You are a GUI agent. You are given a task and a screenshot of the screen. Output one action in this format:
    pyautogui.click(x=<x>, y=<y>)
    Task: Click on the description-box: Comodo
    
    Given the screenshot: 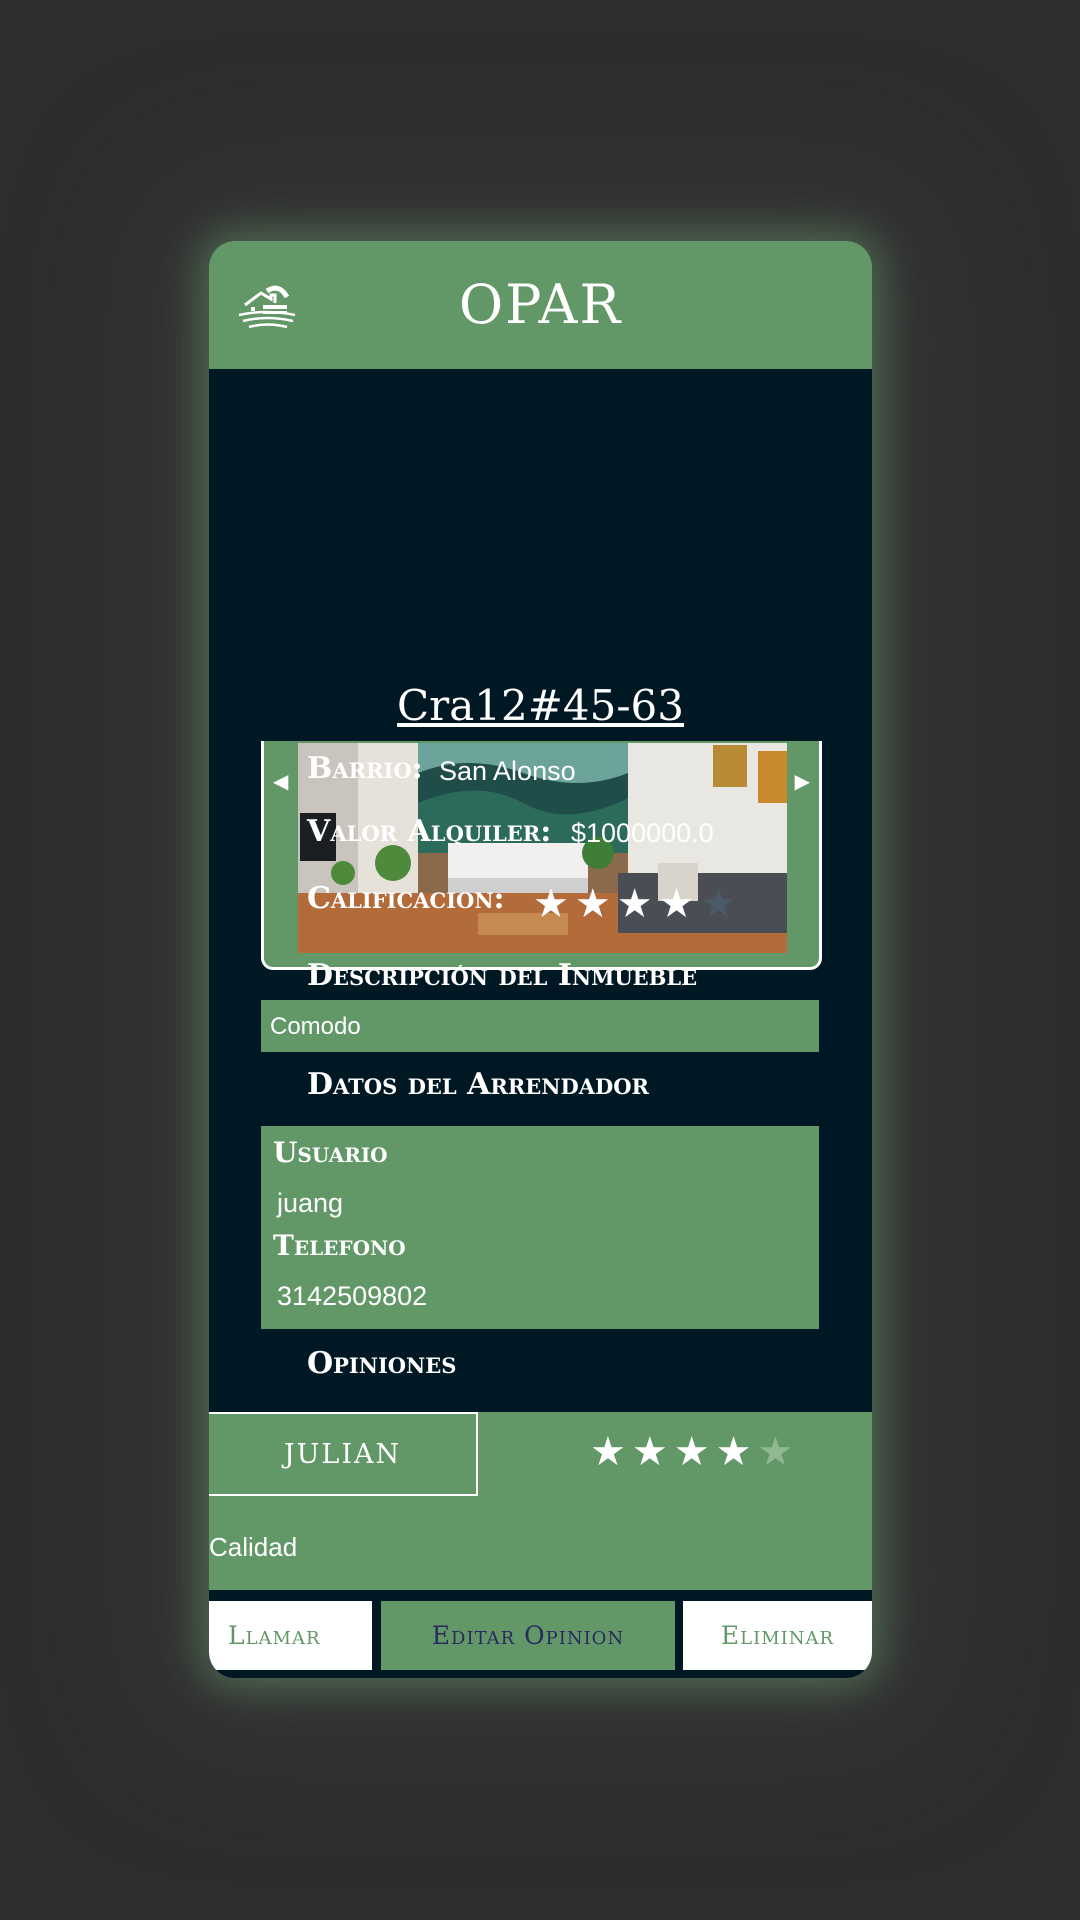 What is the action you would take?
    pyautogui.click(x=540, y=1026)
    